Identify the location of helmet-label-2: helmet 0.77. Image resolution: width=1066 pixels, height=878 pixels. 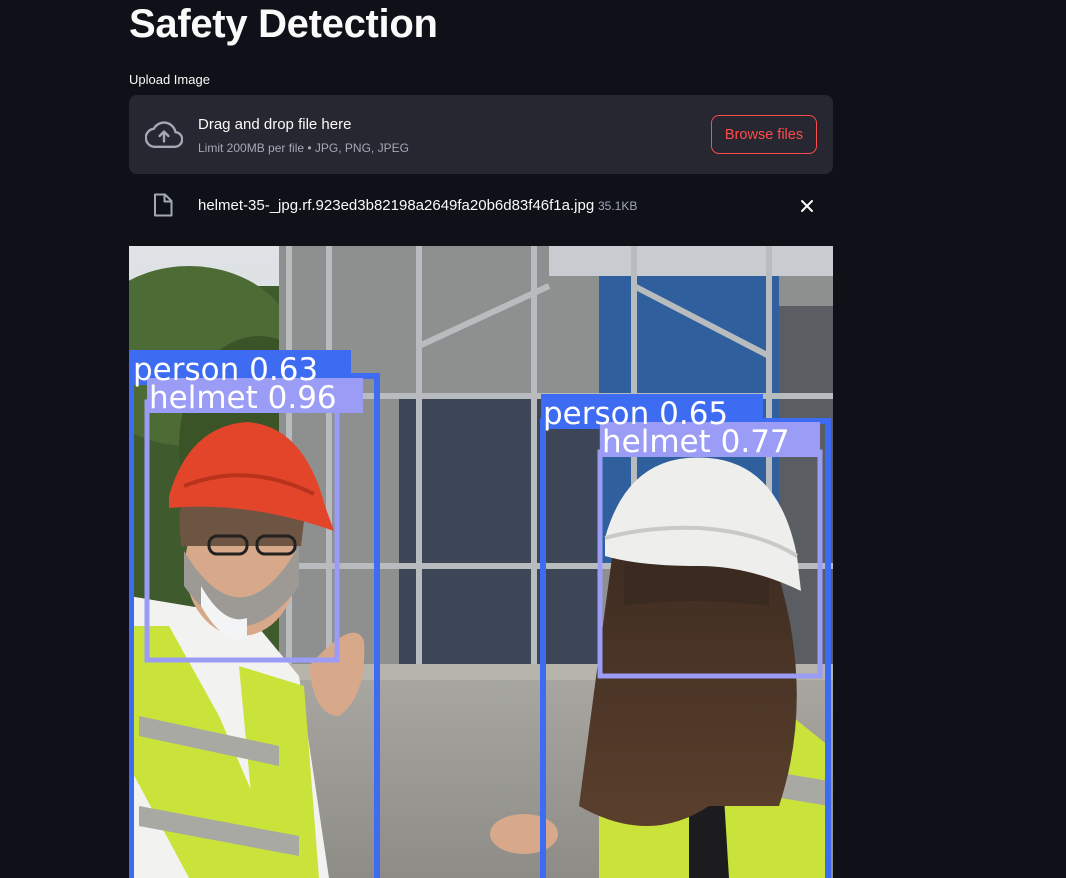
(696, 442).